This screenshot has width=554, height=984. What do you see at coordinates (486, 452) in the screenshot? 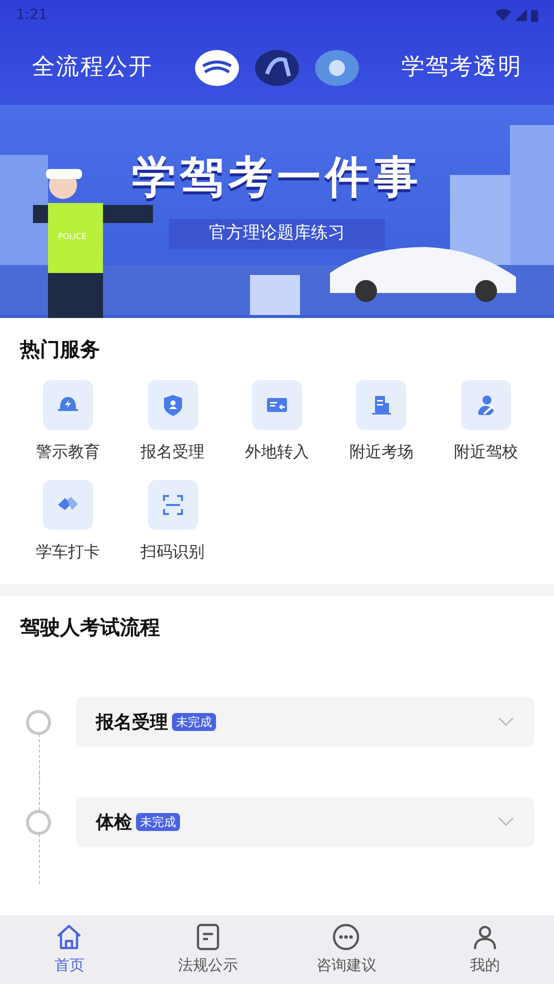
I see `service-label: 附近驾校` at bounding box center [486, 452].